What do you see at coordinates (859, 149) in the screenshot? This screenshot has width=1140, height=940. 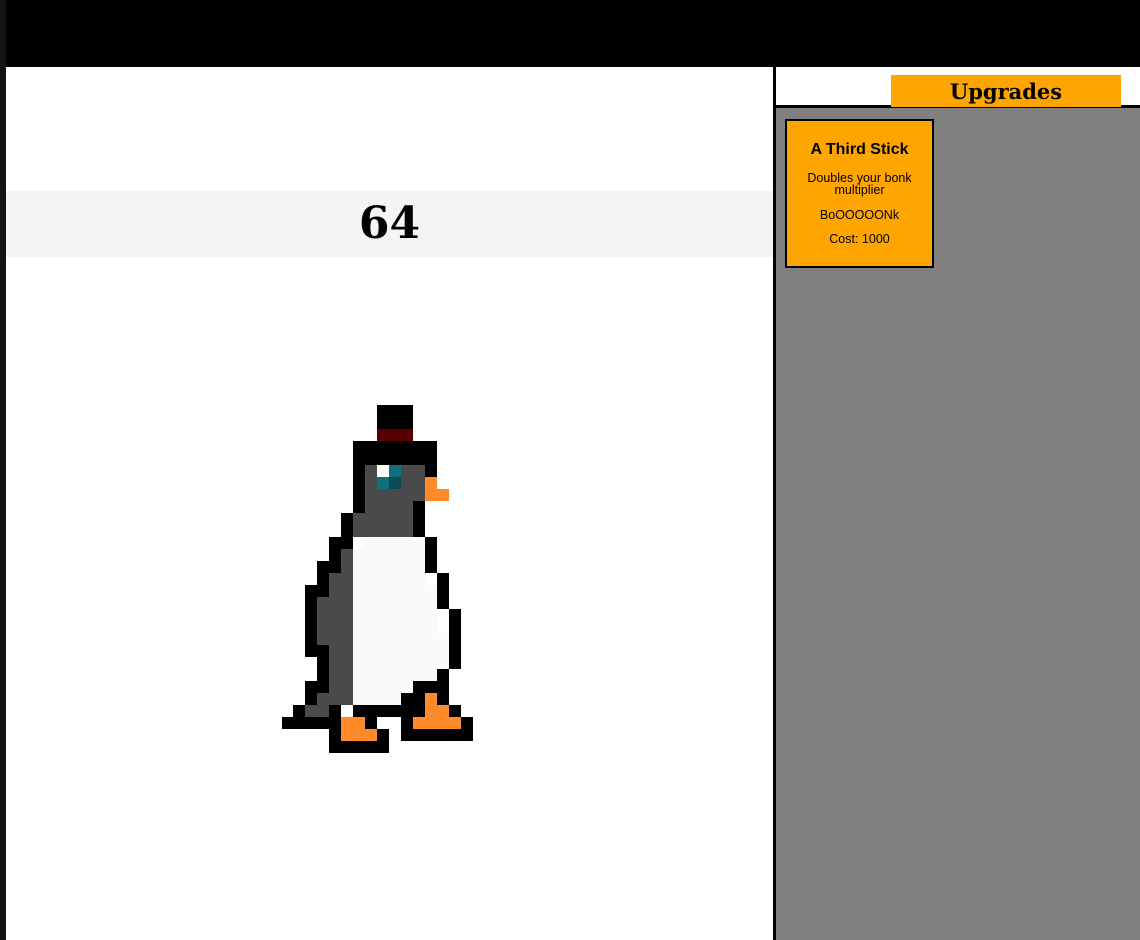 I see `upgrade-name: A Third Stick` at bounding box center [859, 149].